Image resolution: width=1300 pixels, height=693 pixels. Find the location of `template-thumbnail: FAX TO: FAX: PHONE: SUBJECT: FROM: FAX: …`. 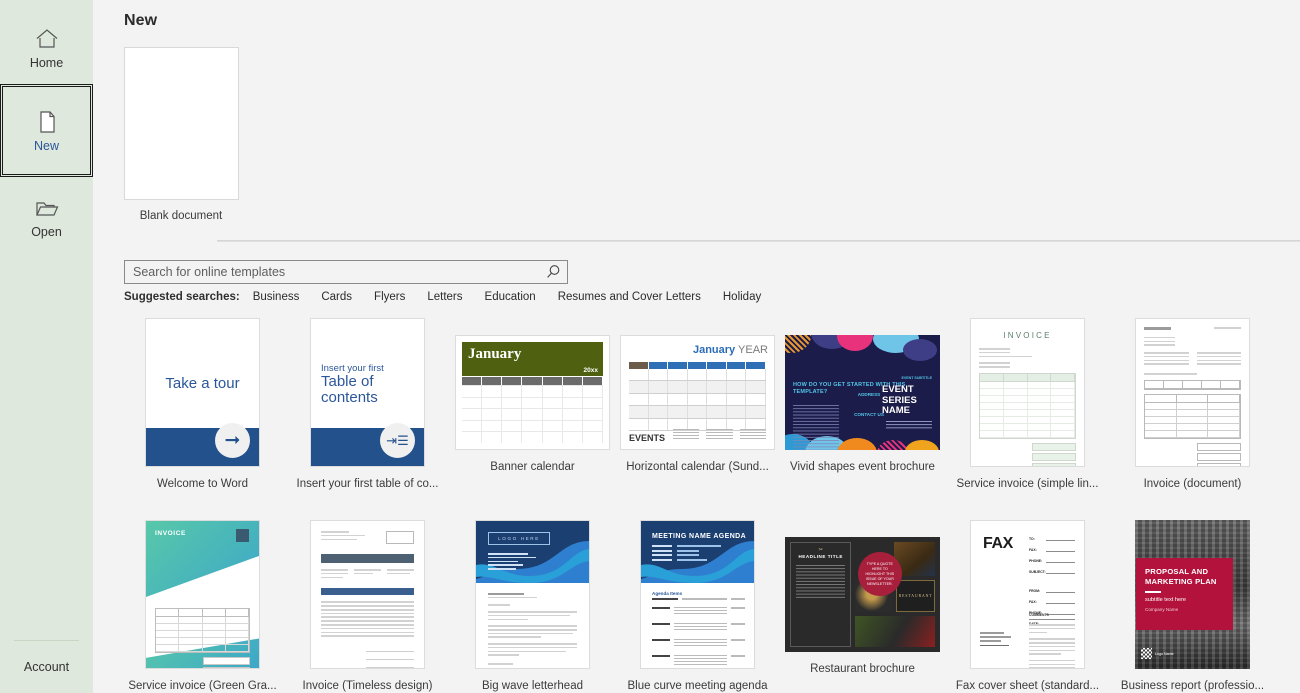

template-thumbnail: FAX TO: FAX: PHONE: SUBJECT: FROM: FAX: … is located at coordinates (1027, 594).